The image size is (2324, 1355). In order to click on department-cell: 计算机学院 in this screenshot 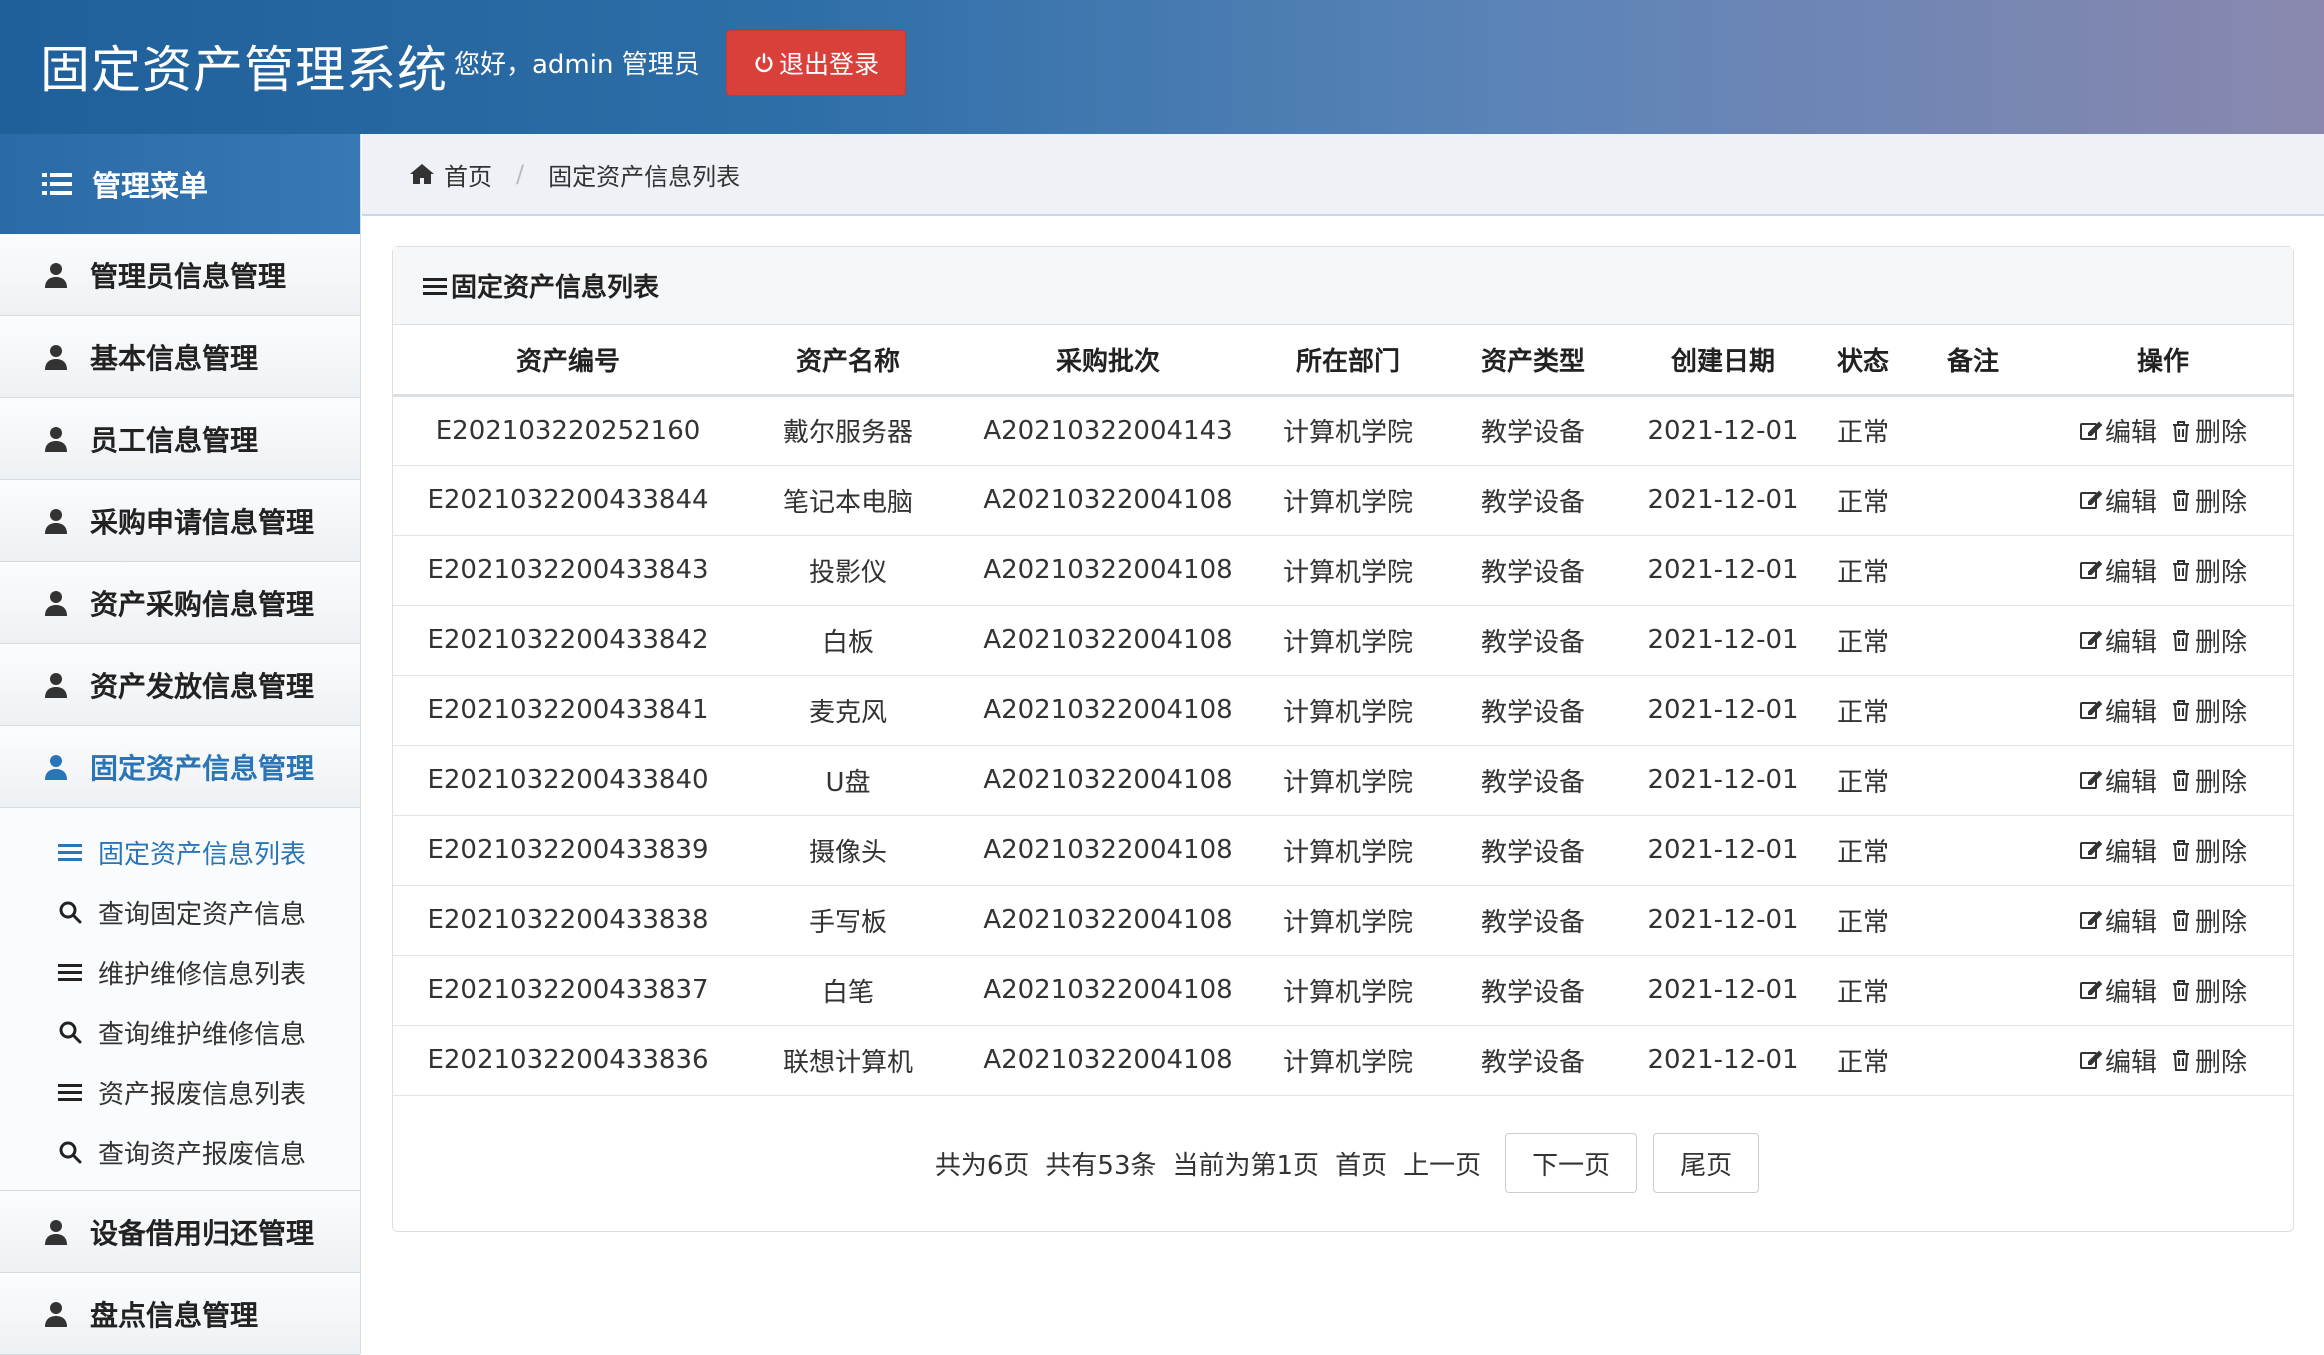, I will do `click(1348, 850)`.